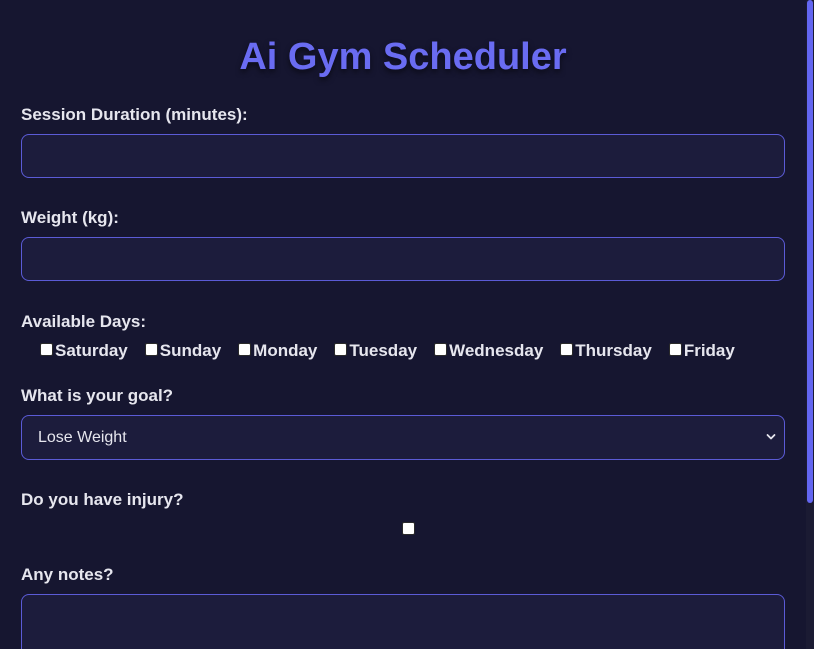 This screenshot has height=649, width=814. I want to click on day-checkbox-wednesday, so click(441, 349).